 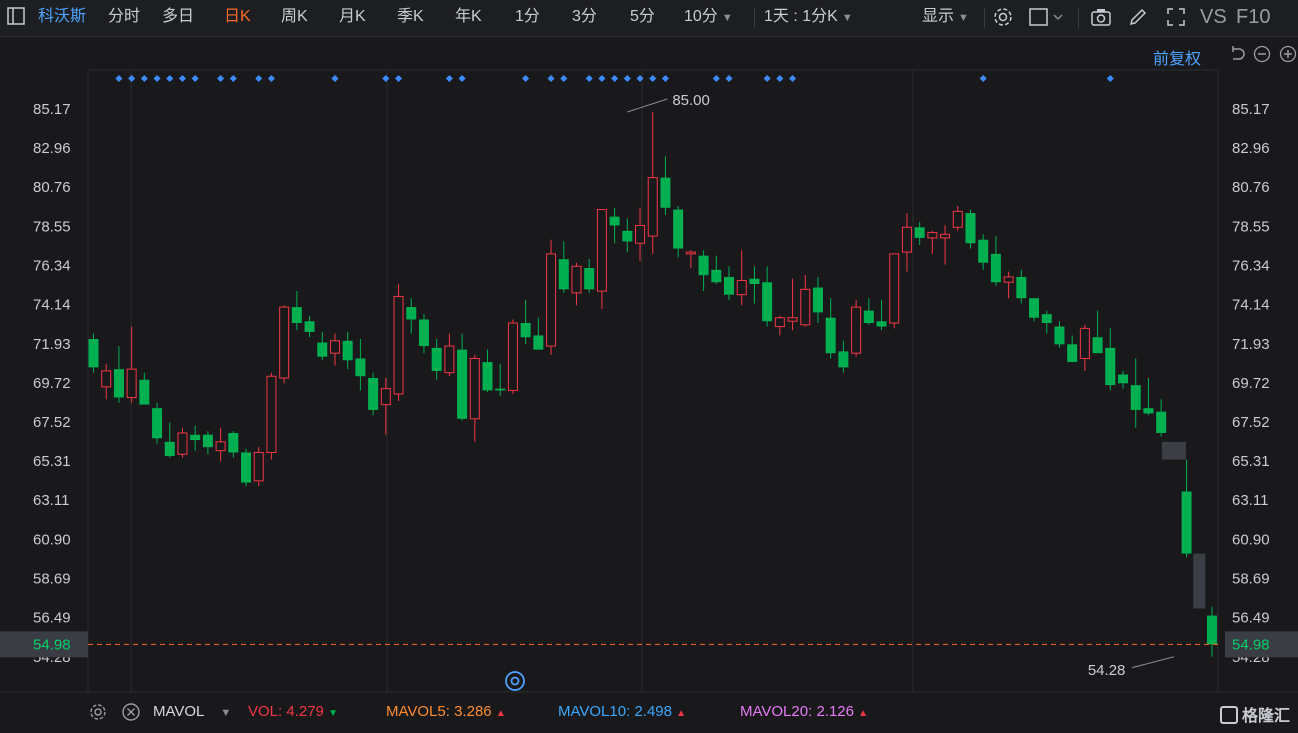 What do you see at coordinates (178, 17) in the screenshot?
I see `tab-multiday: 多日` at bounding box center [178, 17].